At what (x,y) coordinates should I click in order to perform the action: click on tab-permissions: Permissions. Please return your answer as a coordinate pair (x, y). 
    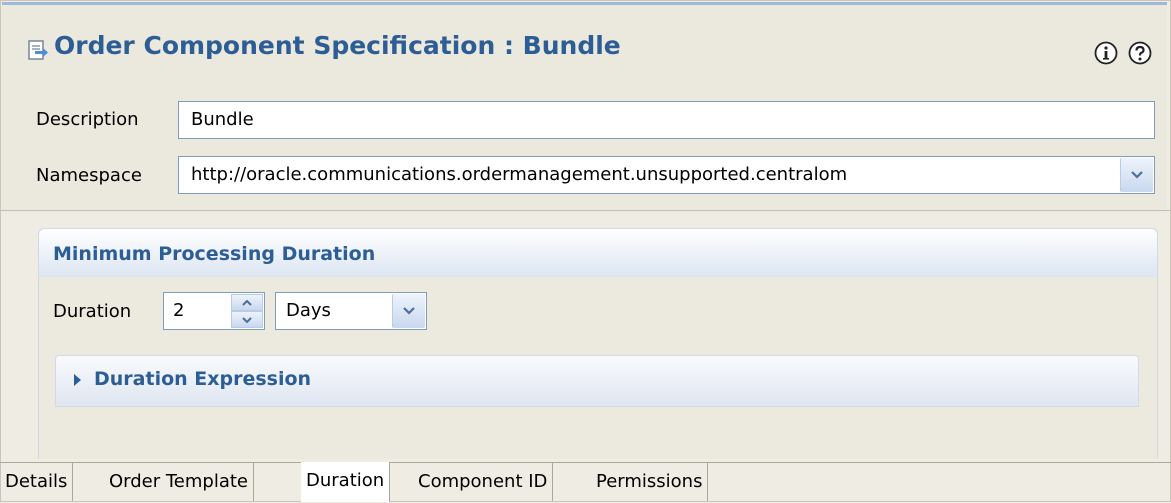
    Looking at the image, I should click on (650, 482).